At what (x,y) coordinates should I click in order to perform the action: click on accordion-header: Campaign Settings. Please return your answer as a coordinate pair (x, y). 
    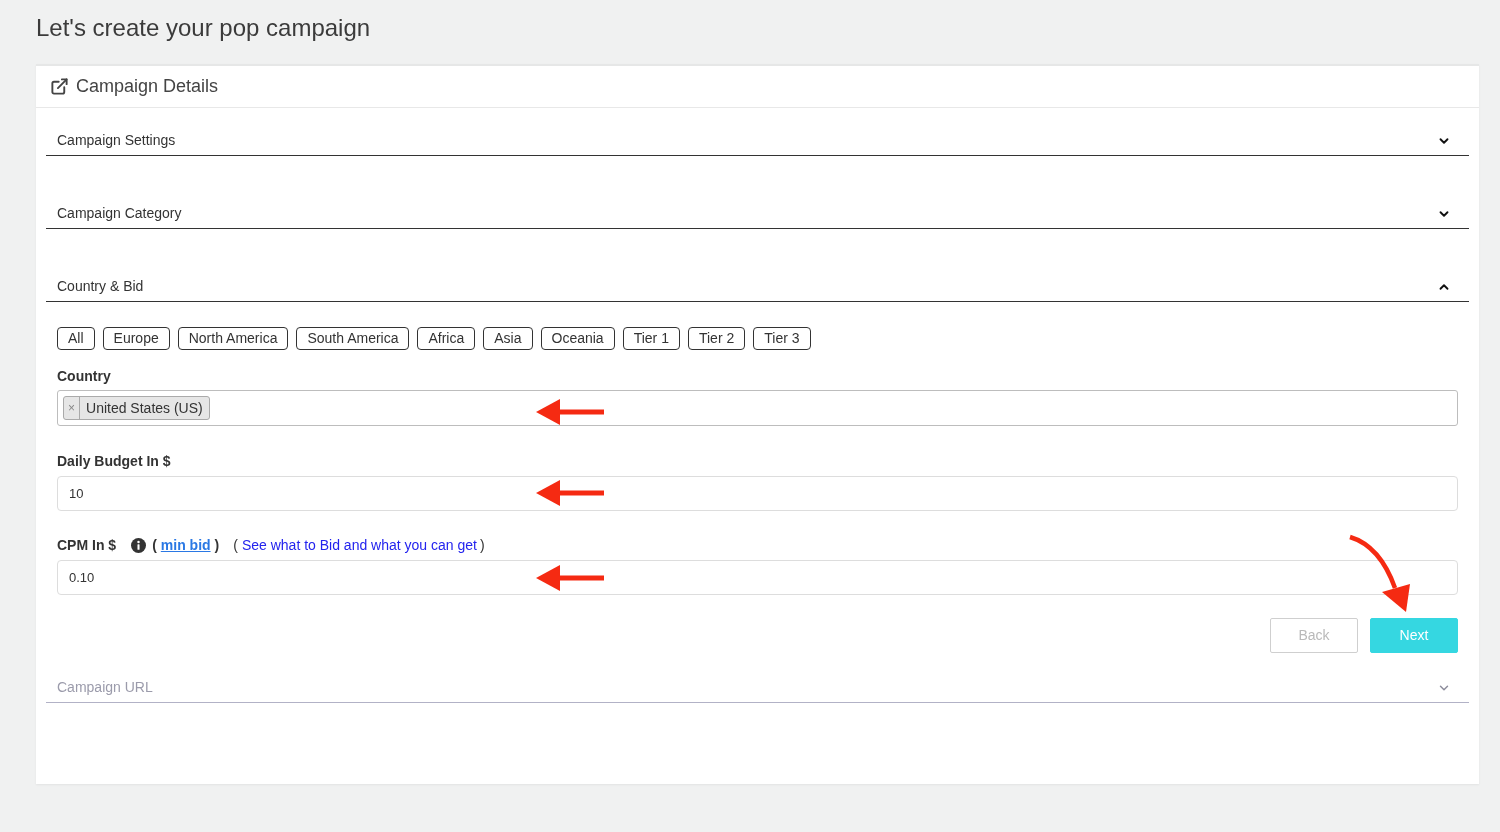
    Looking at the image, I should click on (757, 141).